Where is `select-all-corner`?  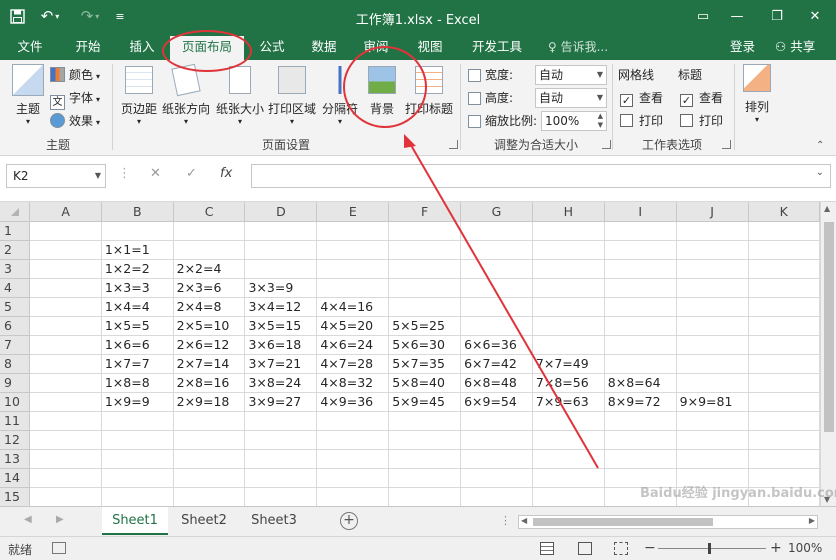 select-all-corner is located at coordinates (15, 212).